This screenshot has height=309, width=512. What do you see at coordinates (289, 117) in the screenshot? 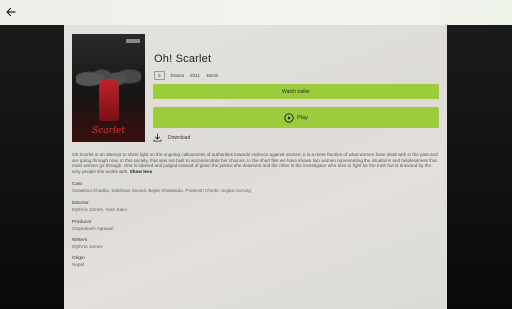
I see `play-icon` at bounding box center [289, 117].